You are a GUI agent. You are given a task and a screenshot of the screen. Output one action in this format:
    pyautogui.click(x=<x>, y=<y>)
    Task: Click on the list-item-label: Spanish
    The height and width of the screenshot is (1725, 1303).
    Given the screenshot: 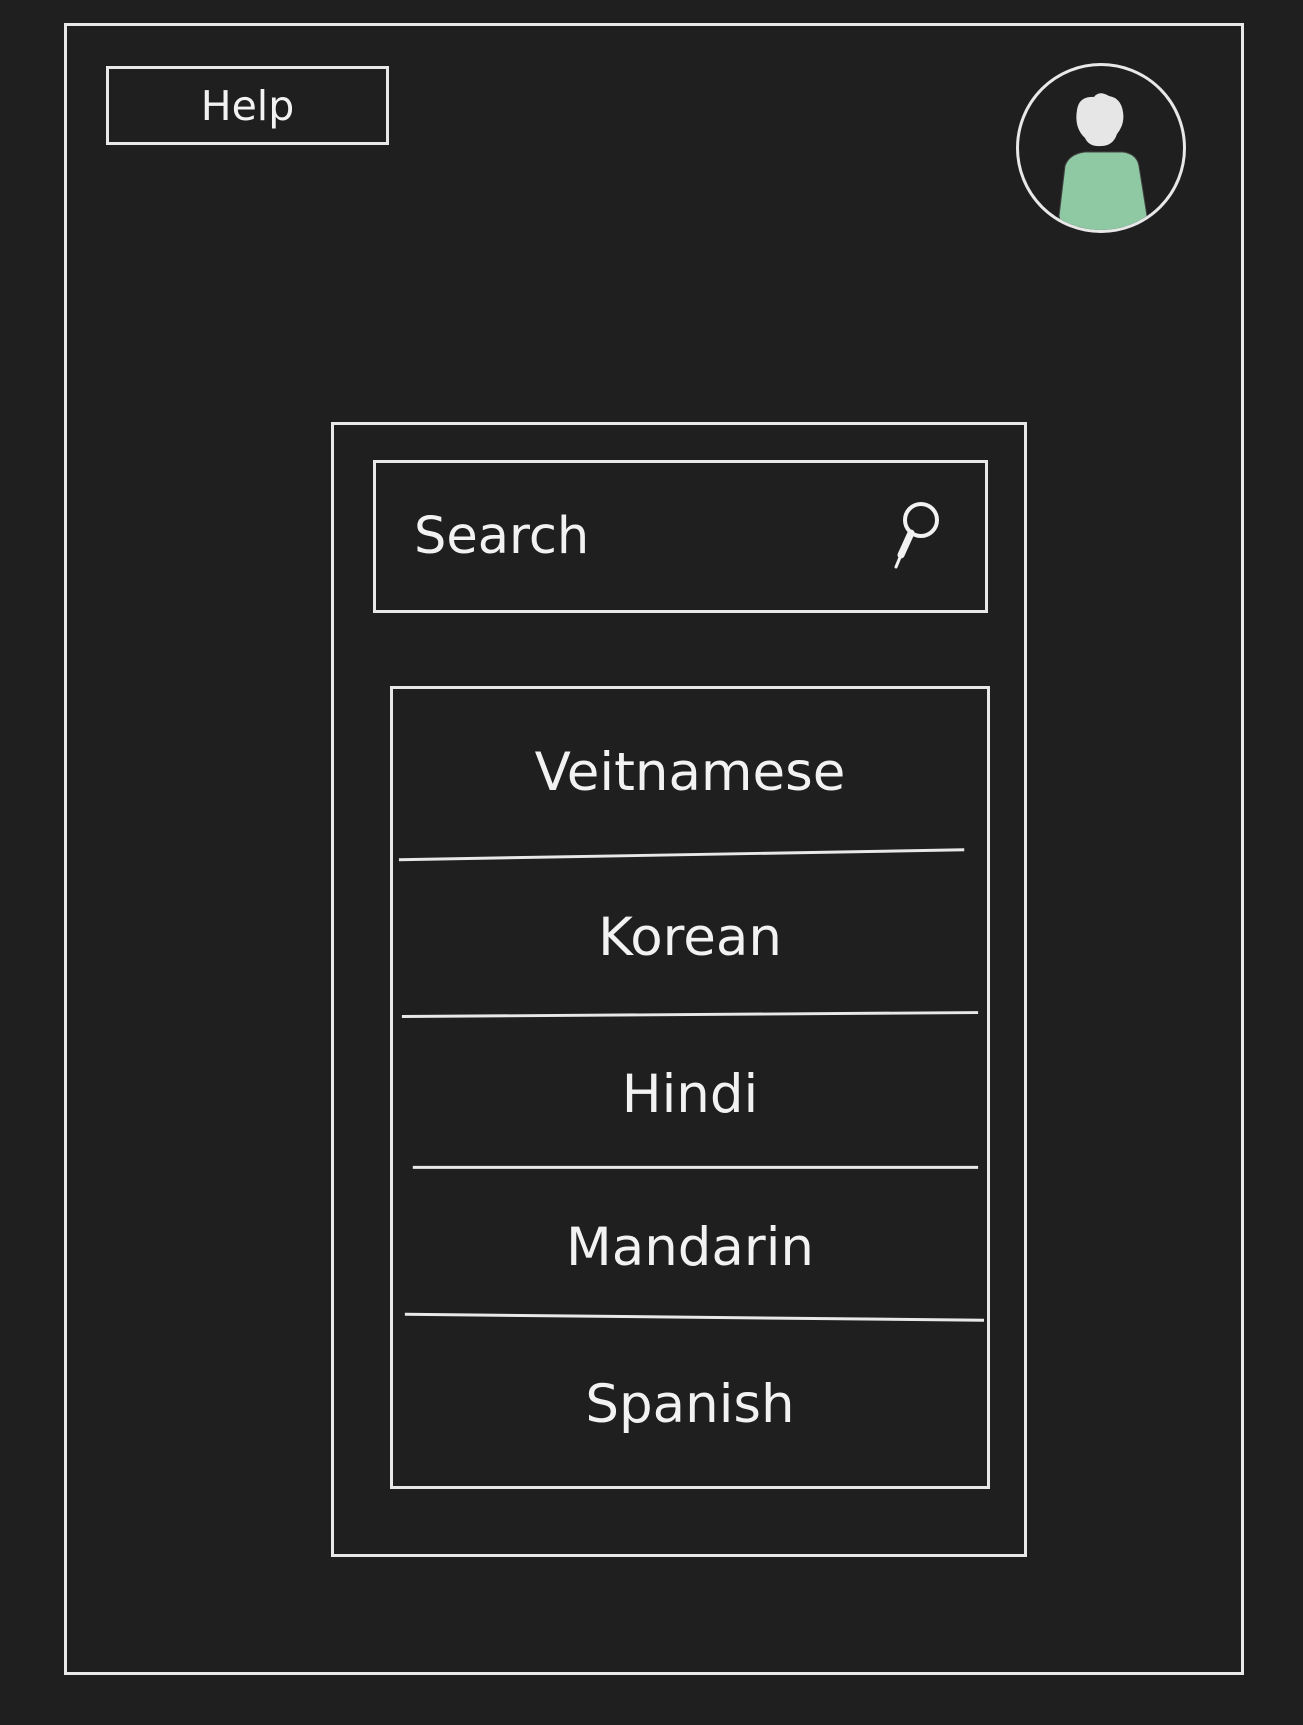 What is the action you would take?
    pyautogui.click(x=690, y=1404)
    